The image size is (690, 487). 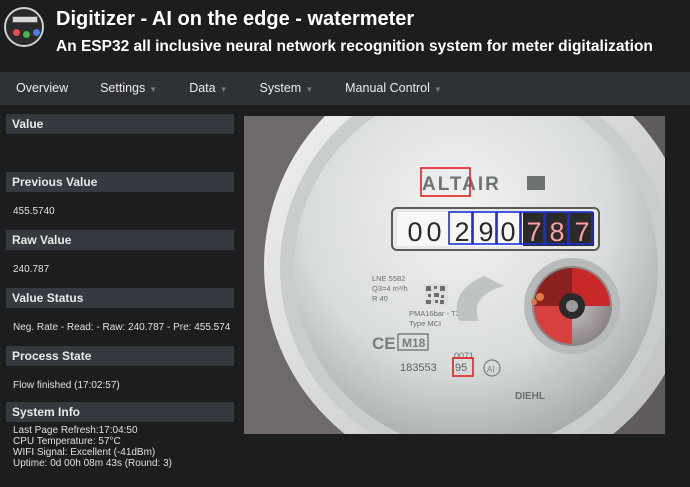 I want to click on section-title: System Info, so click(x=120, y=412).